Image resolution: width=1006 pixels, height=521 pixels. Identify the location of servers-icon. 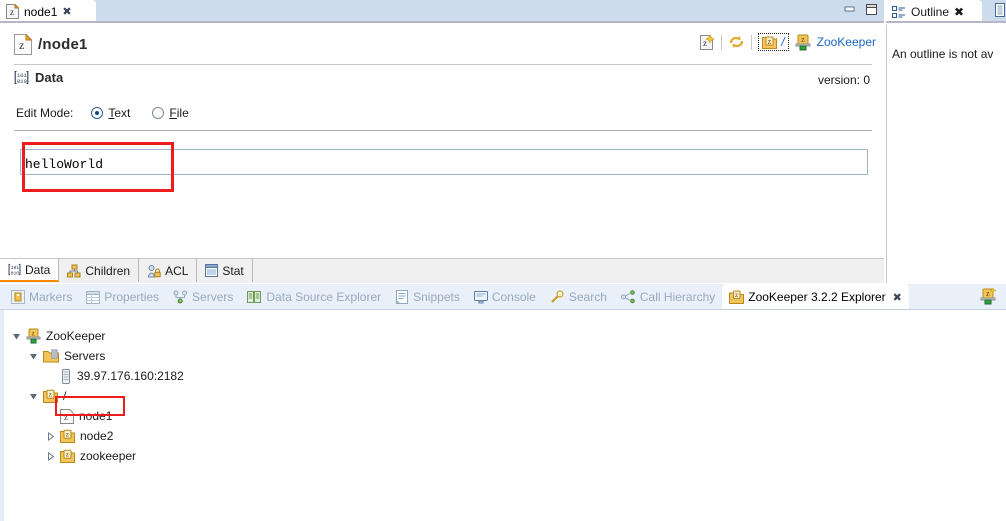
(180, 297).